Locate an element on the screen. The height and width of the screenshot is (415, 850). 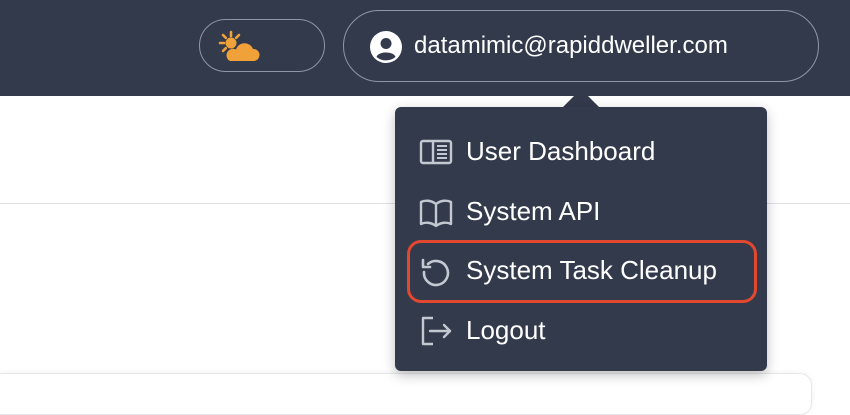
user-avatar-icon is located at coordinates (386, 47).